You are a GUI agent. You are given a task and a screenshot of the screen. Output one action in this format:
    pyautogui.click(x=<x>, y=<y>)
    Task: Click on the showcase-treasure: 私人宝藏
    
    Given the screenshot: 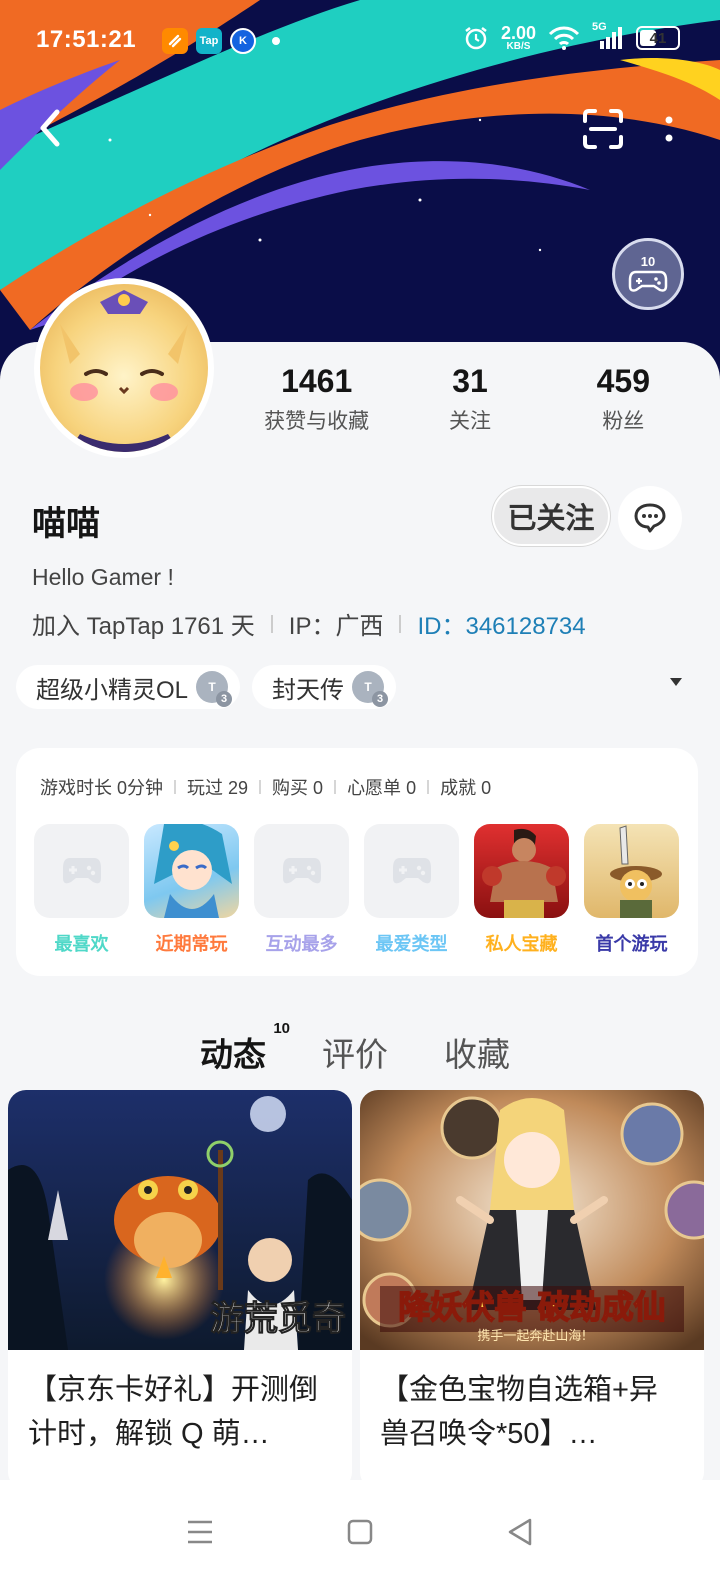 What is the action you would take?
    pyautogui.click(x=521, y=890)
    